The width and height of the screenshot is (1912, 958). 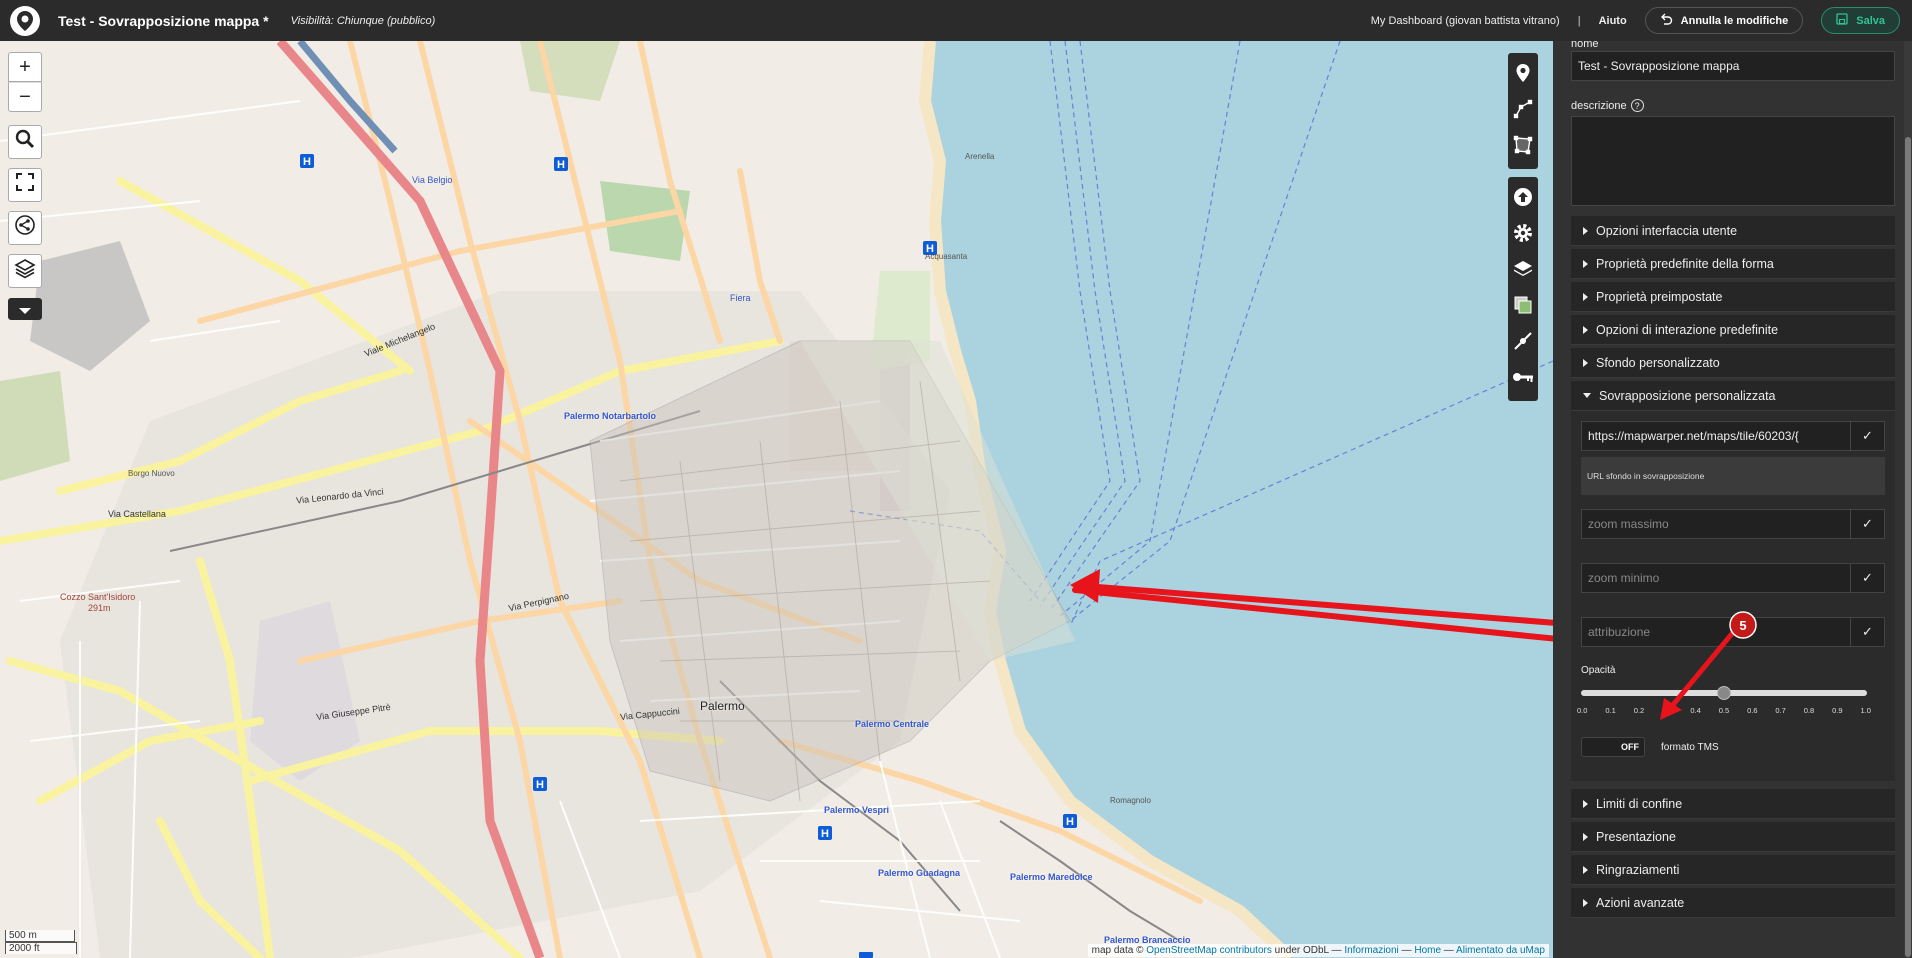 What do you see at coordinates (892, 724) in the screenshot?
I see `label-centrale: Palermo Centrale` at bounding box center [892, 724].